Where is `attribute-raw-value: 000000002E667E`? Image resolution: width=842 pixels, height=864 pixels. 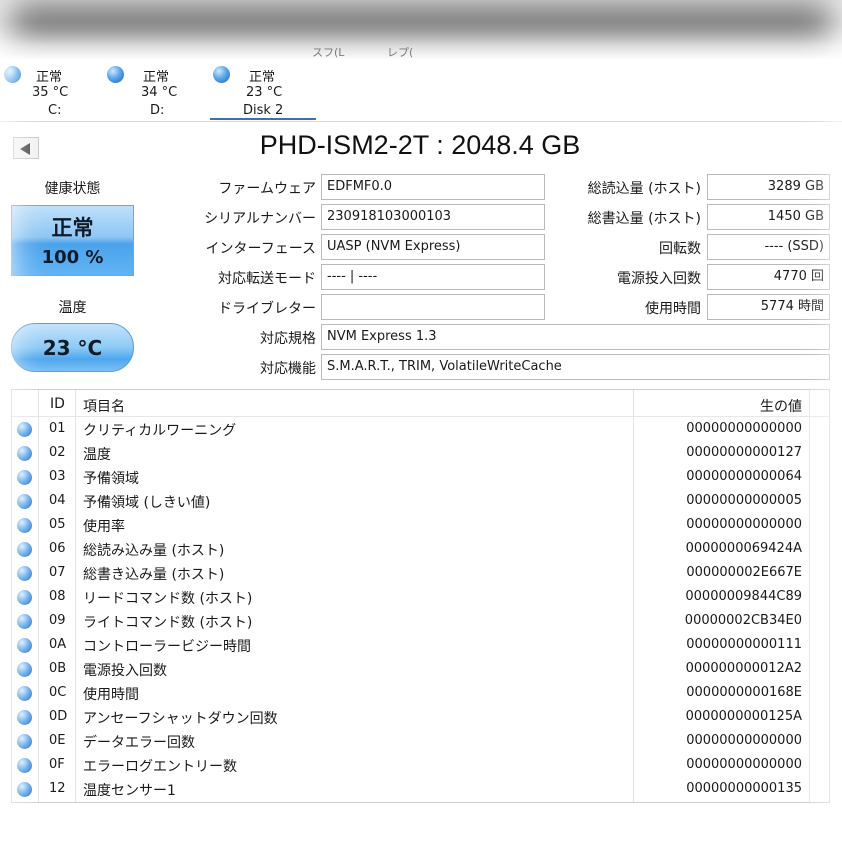
attribute-raw-value: 000000002E667E is located at coordinates (744, 572).